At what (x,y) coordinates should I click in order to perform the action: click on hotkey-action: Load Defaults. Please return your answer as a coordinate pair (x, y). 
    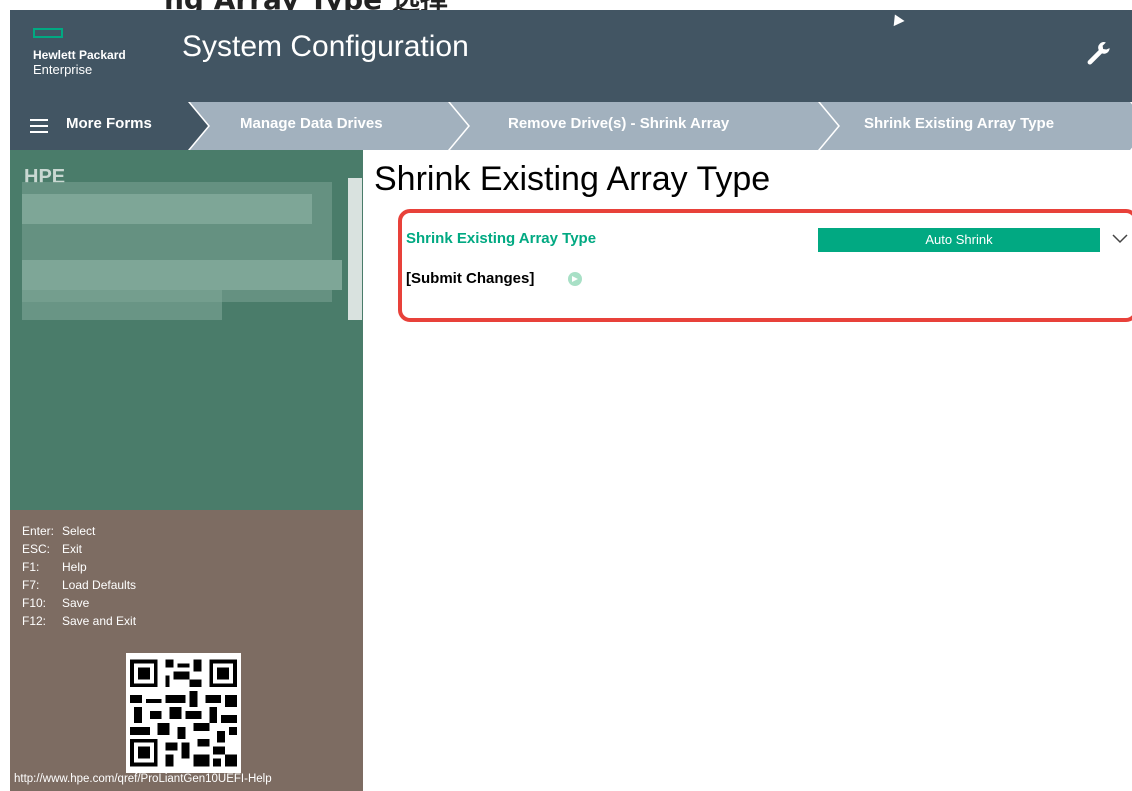
    Looking at the image, I should click on (99, 585).